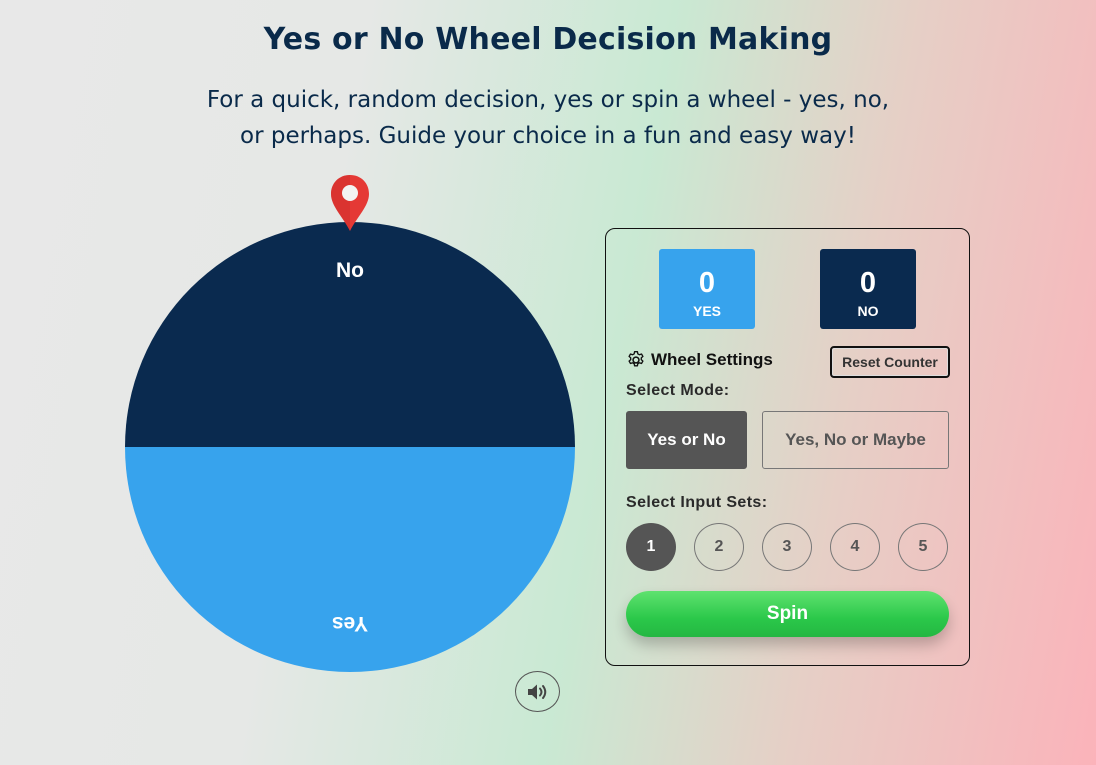  I want to click on wheel-segment-yes, so click(350, 559).